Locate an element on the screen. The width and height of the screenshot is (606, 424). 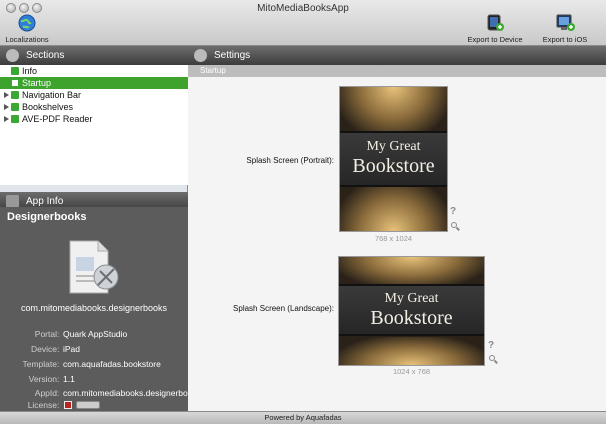
footer-bar: Powered by Aquafadas is located at coordinates (303, 417).